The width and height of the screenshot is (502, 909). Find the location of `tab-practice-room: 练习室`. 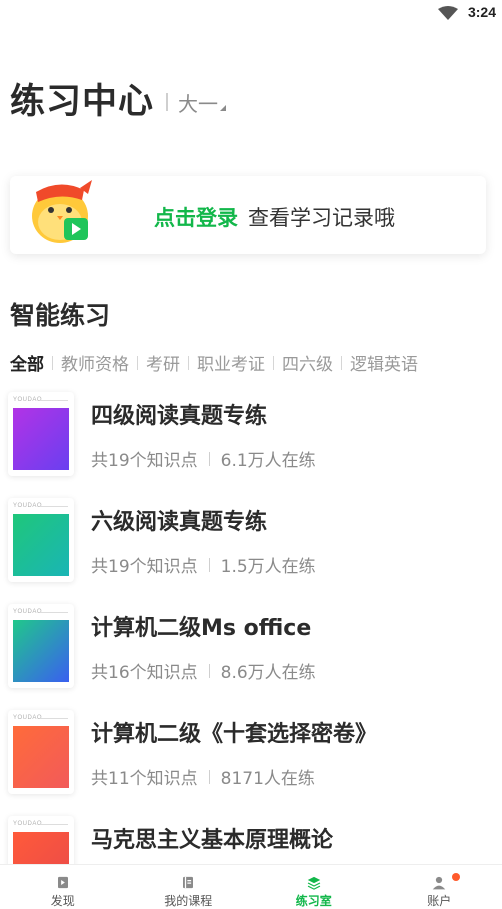

tab-practice-room: 练习室 is located at coordinates (314, 887).